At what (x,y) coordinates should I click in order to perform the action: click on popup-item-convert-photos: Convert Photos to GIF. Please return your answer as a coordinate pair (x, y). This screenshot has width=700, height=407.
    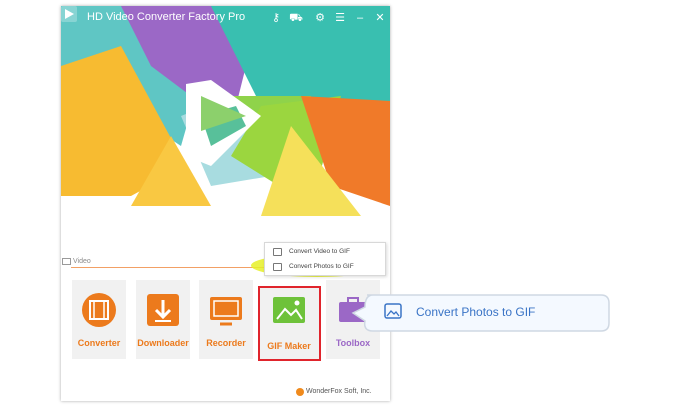
    Looking at the image, I should click on (325, 267).